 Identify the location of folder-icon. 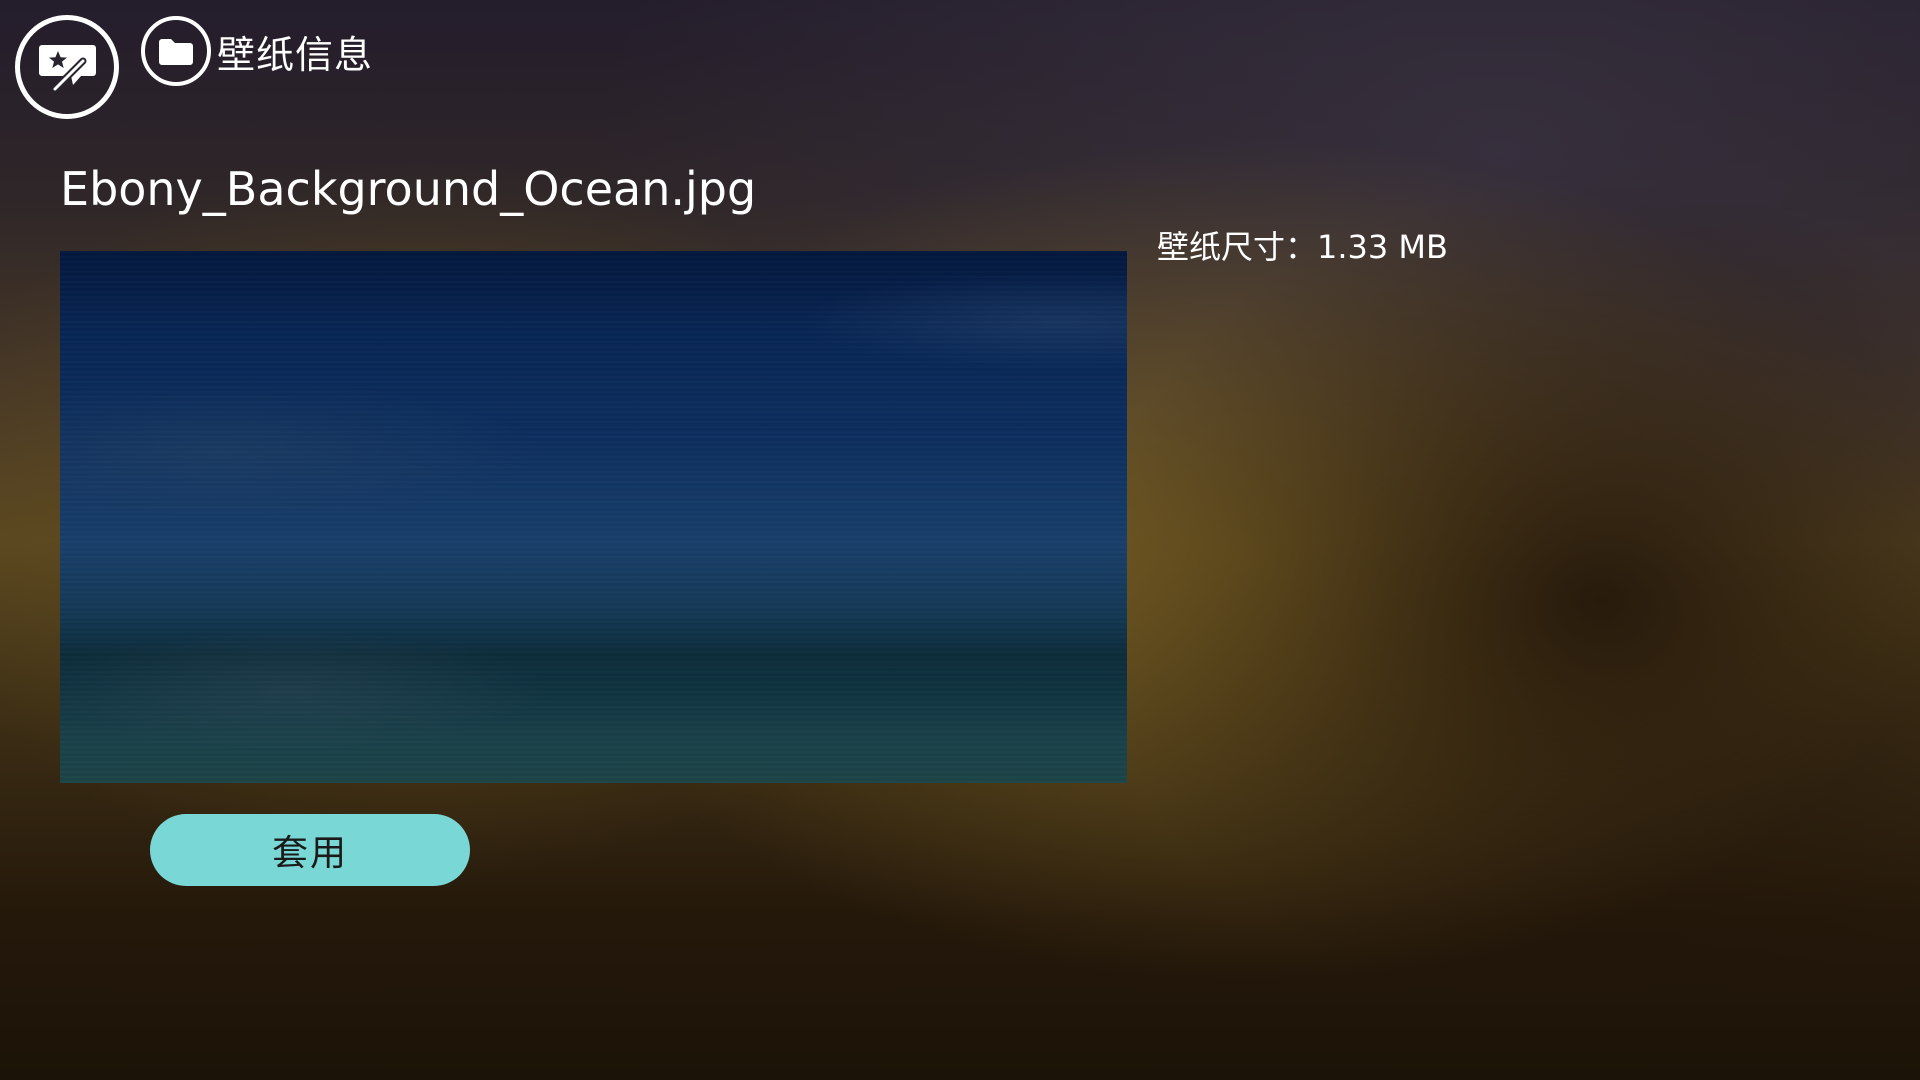
(176, 51).